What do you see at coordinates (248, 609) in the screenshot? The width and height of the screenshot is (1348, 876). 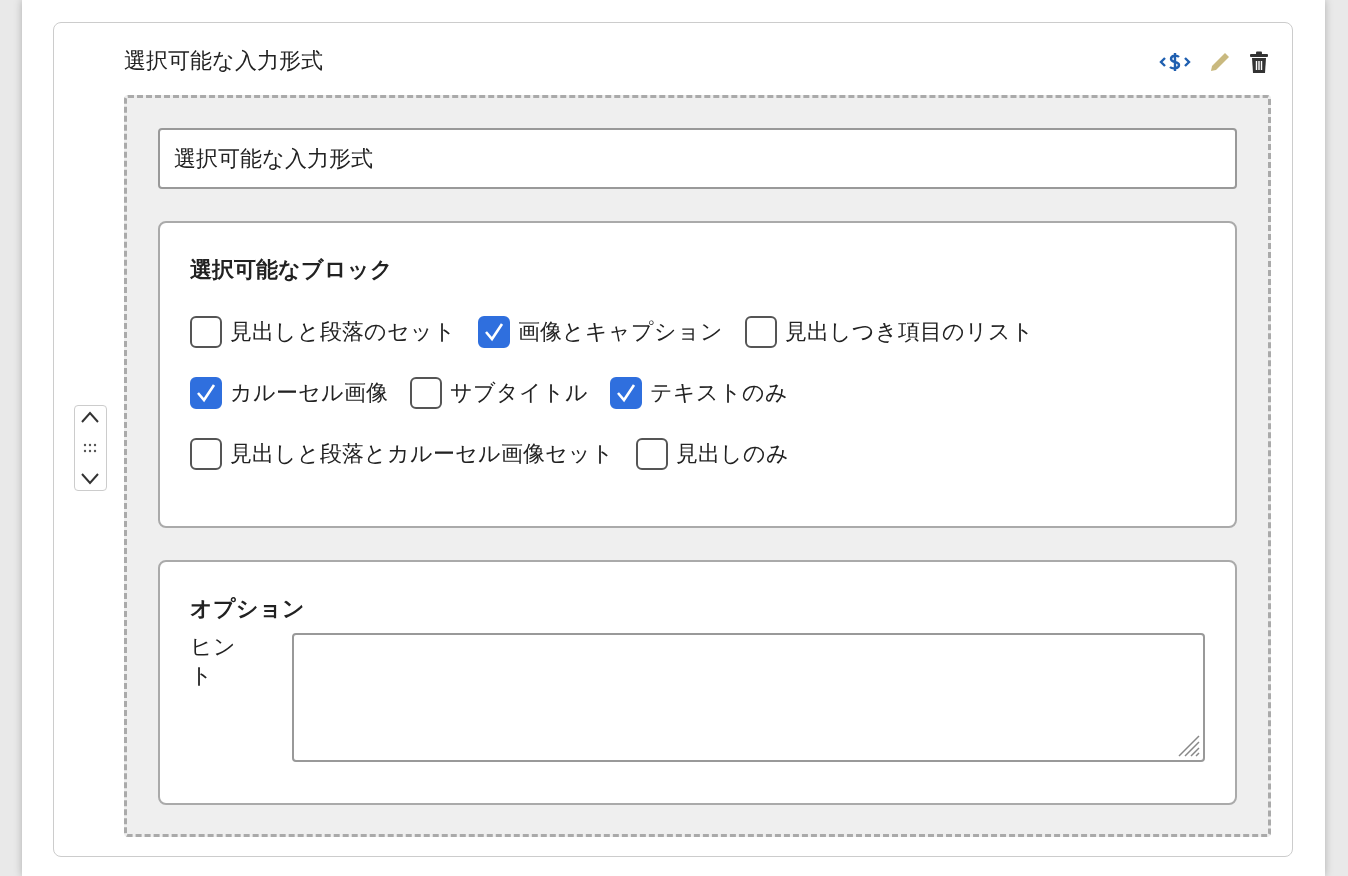 I see `section-heading: オプション` at bounding box center [248, 609].